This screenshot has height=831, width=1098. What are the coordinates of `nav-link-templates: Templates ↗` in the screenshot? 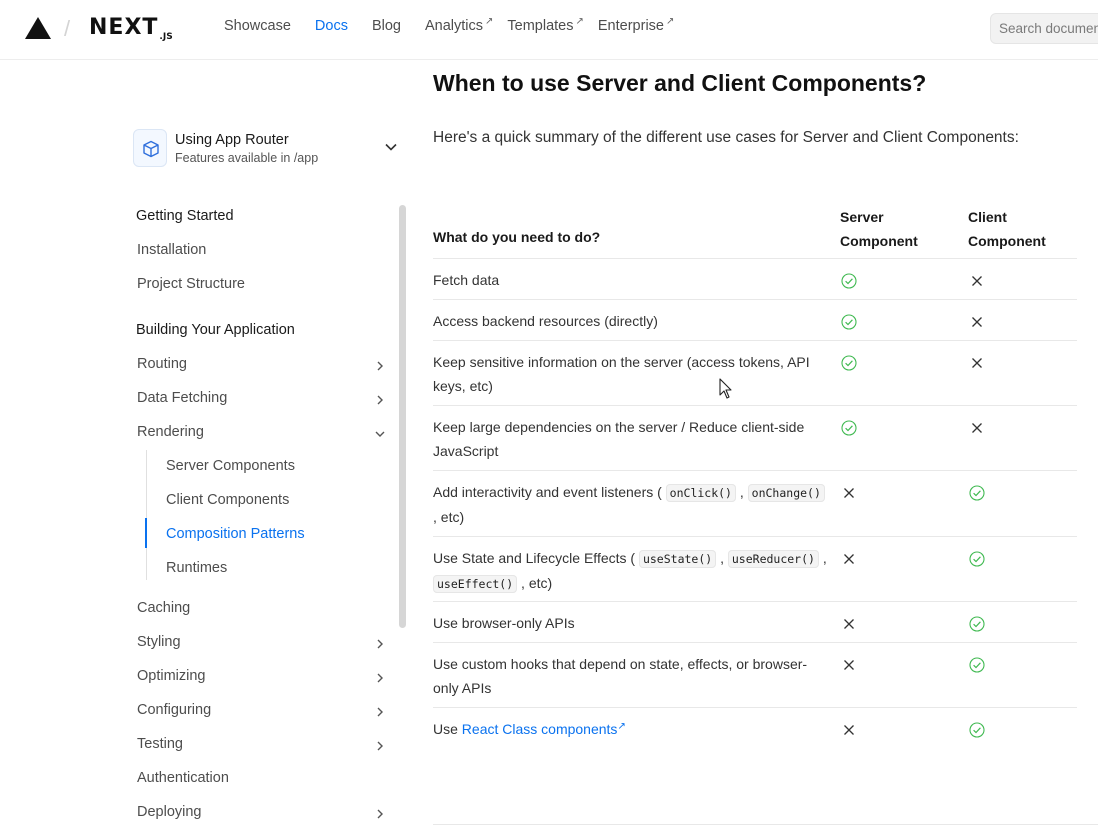 It's located at (545, 25).